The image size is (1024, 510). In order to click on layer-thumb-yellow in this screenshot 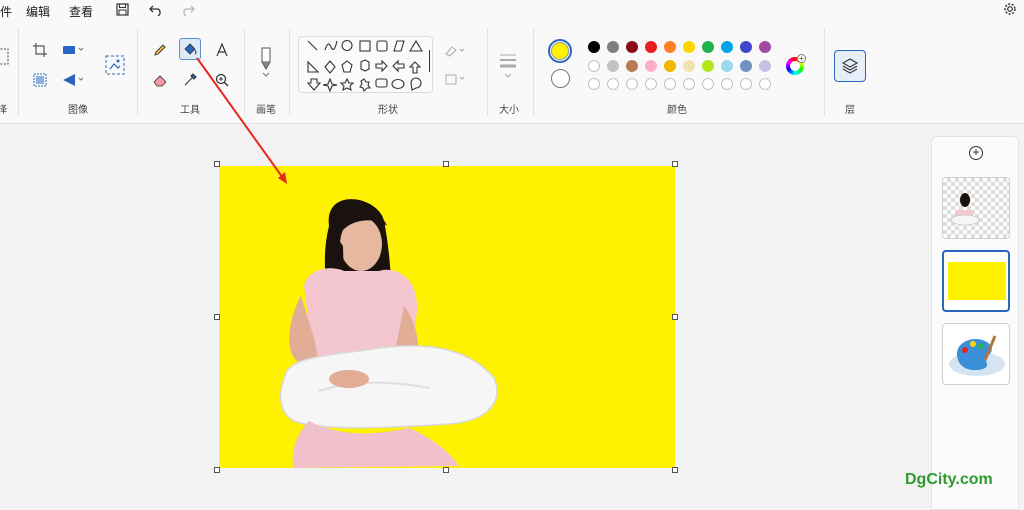, I will do `click(976, 281)`.